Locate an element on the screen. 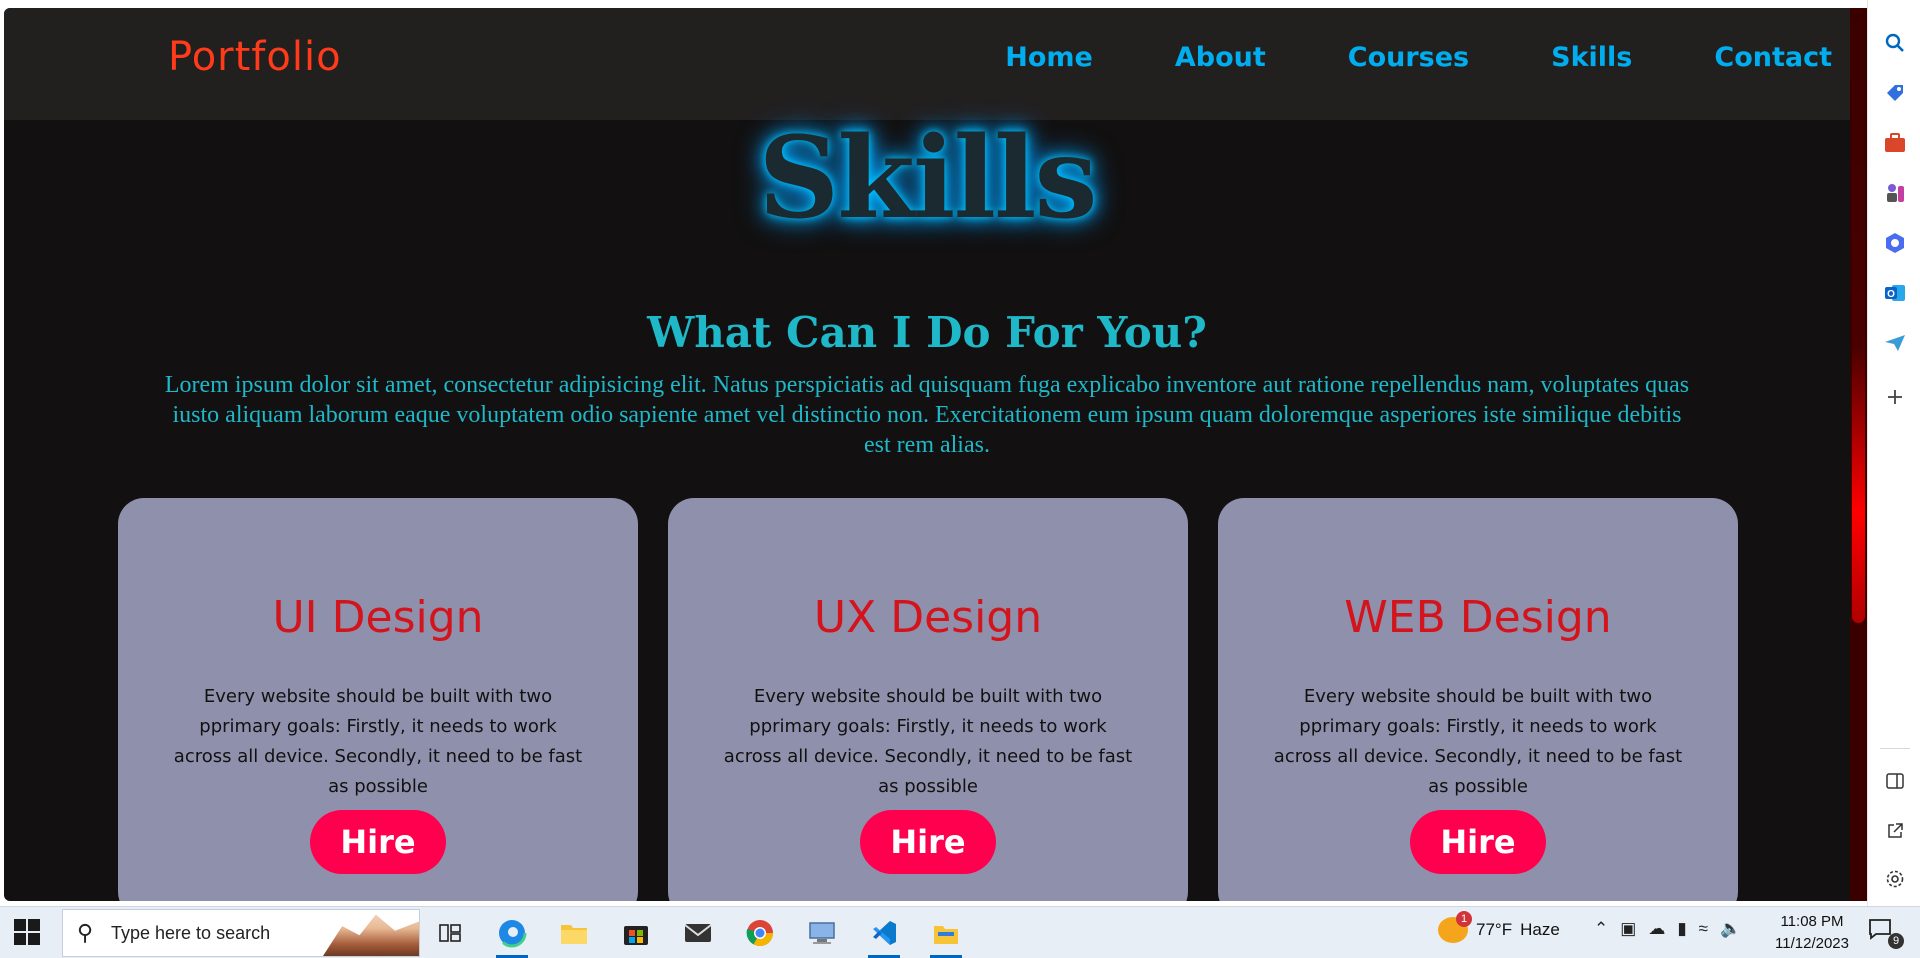 Image resolution: width=1920 pixels, height=958 pixels. chrome-icon is located at coordinates (760, 933).